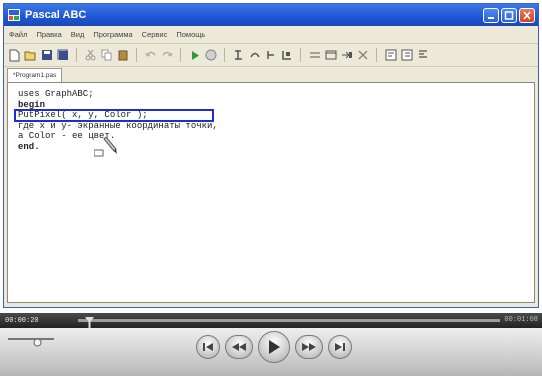  Describe the element at coordinates (271, 74) in the screenshot. I see `tab-strip: *Program1.pas` at that location.